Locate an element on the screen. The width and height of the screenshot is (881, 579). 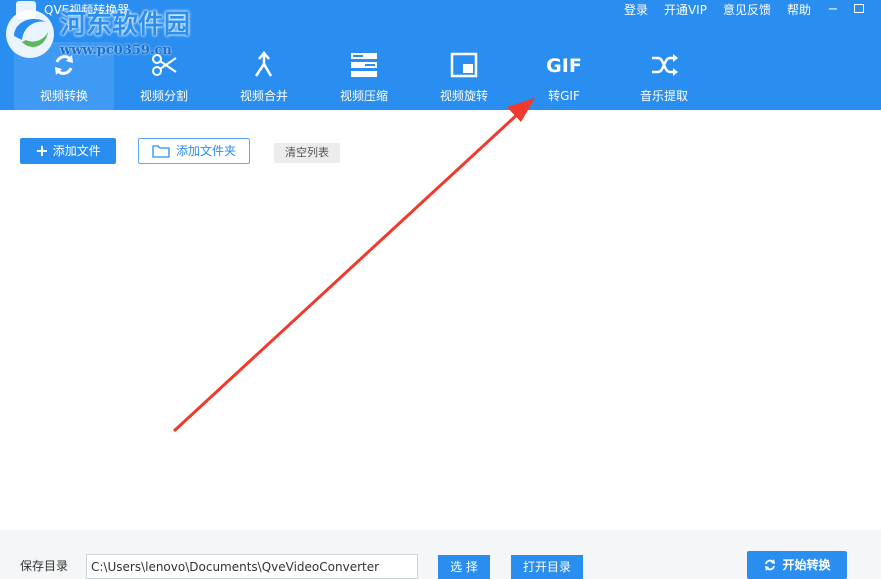
open-dir-button: 打开目录 is located at coordinates (547, 567).